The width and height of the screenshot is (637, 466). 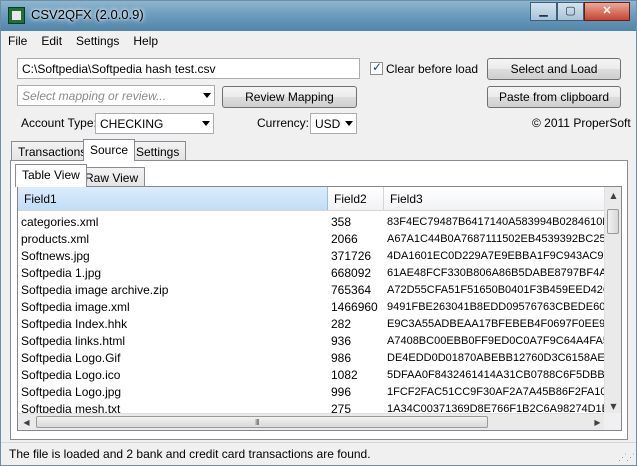 What do you see at coordinates (109, 150) in the screenshot?
I see `tab-source: Source` at bounding box center [109, 150].